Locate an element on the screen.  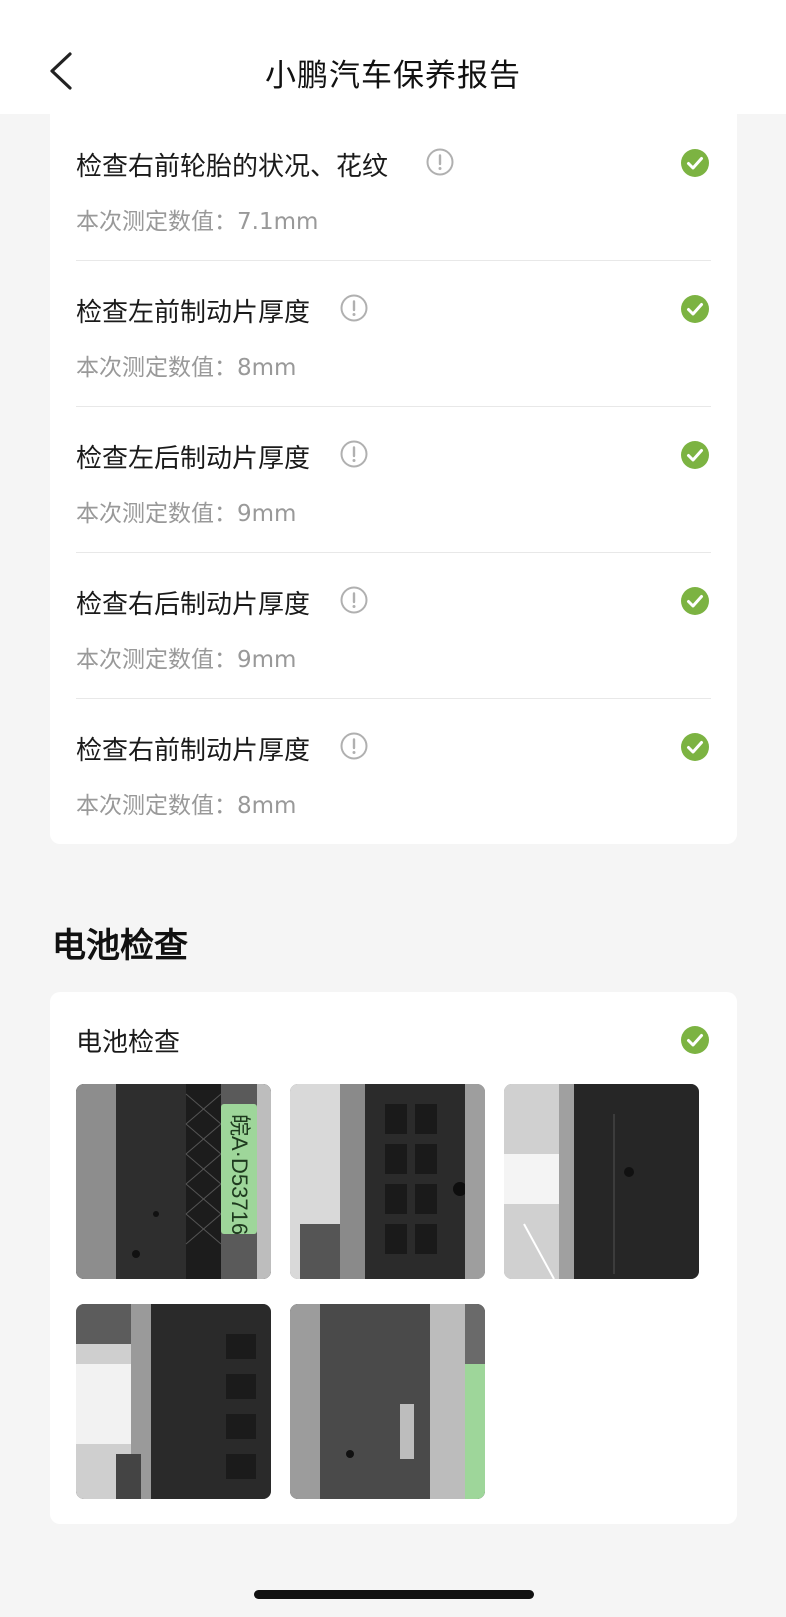
inspection-item: 检查左后制动片厚度 本次测定数值：9mm is located at coordinates (393, 479).